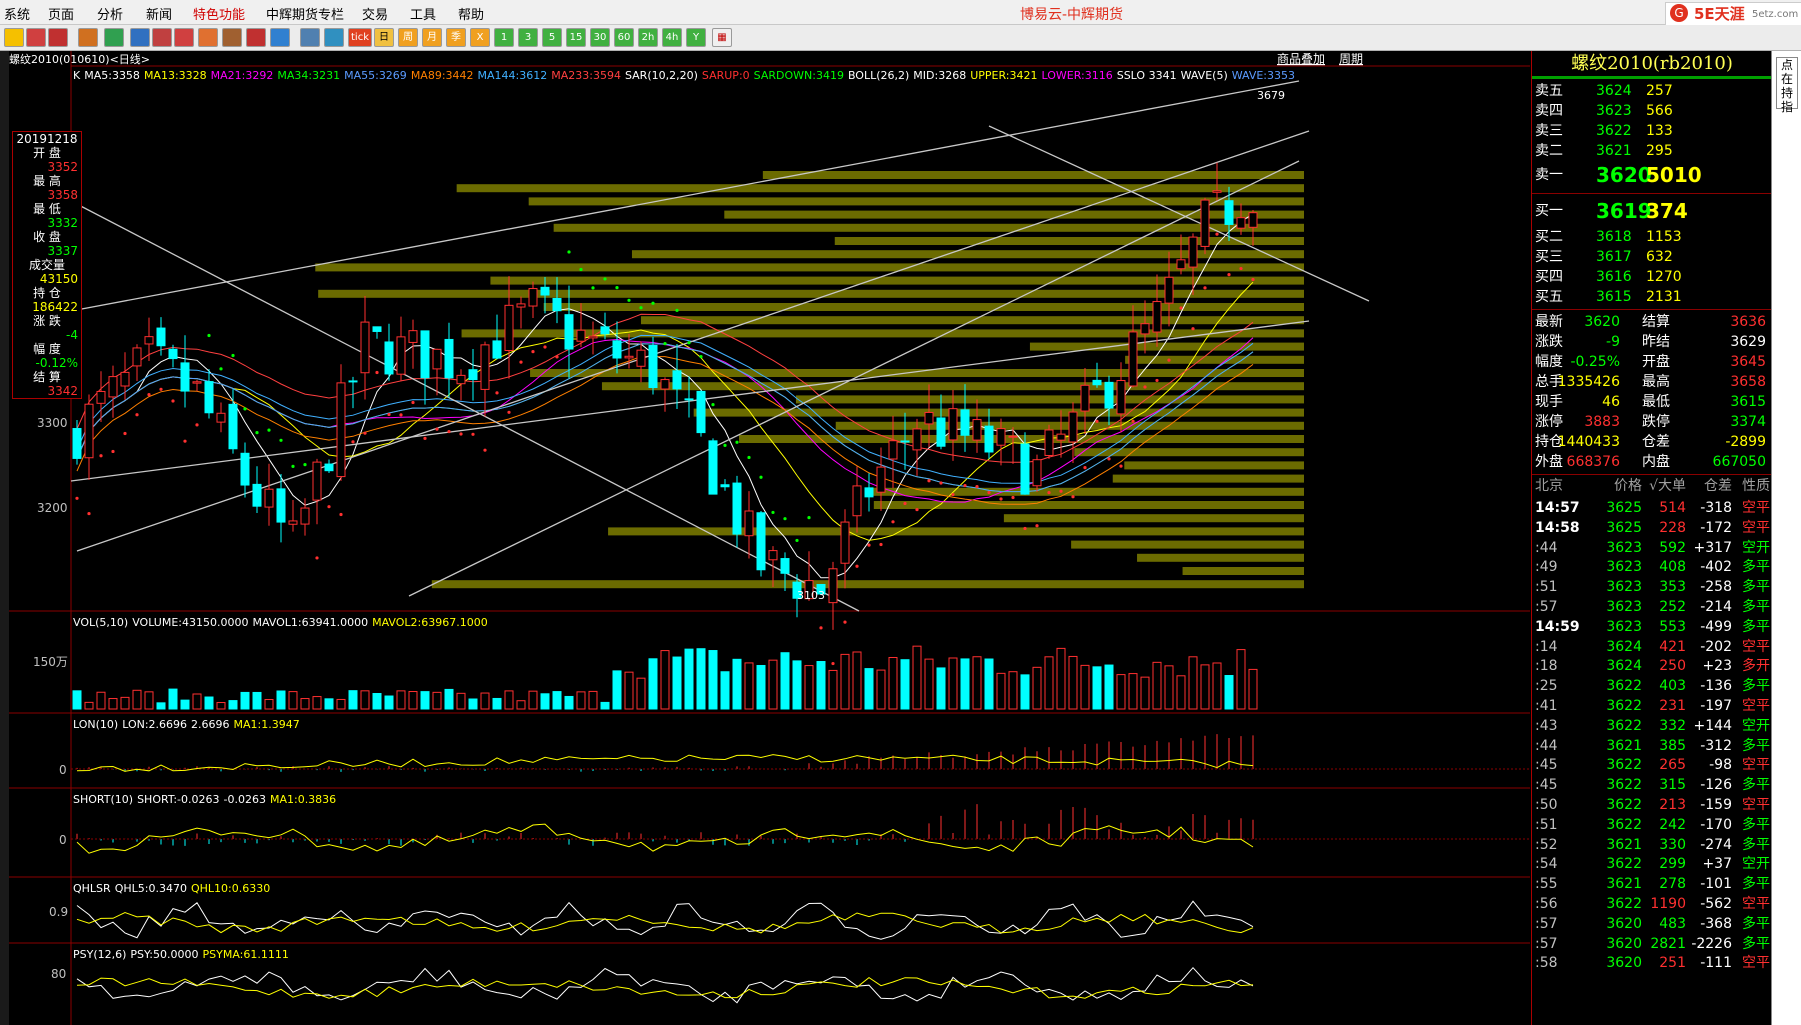 The height and width of the screenshot is (1025, 1801). I want to click on chart-icon, so click(334, 37).